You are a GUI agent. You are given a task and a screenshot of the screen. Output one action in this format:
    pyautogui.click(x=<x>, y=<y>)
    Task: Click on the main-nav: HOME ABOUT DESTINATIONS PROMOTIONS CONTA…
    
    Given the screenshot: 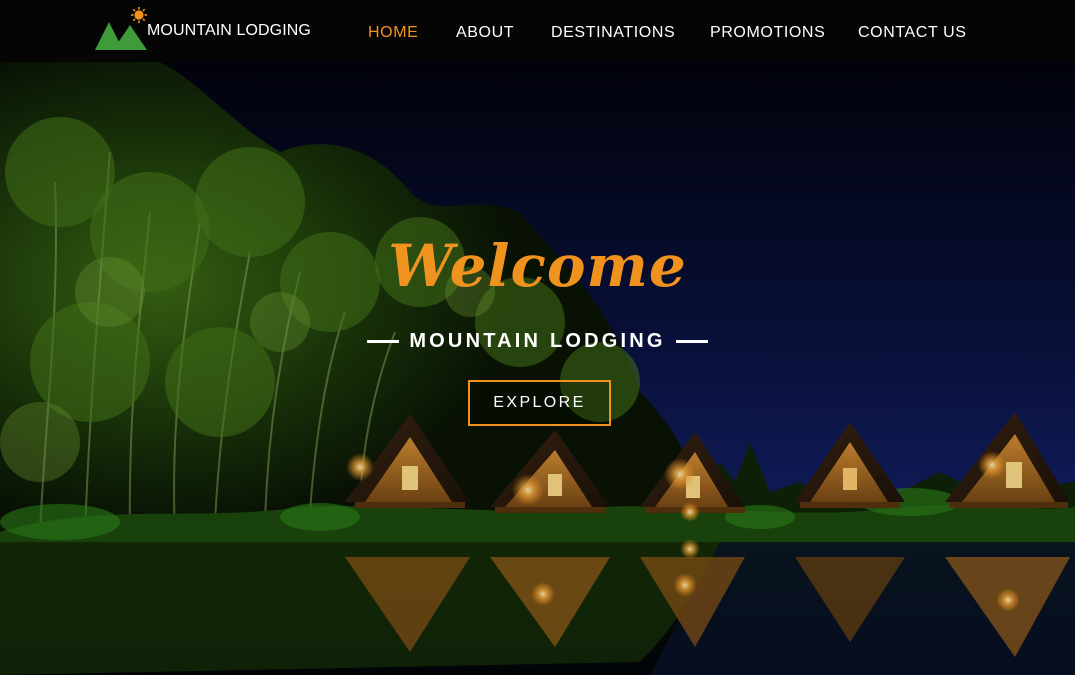 What is the action you would take?
    pyautogui.click(x=537, y=31)
    